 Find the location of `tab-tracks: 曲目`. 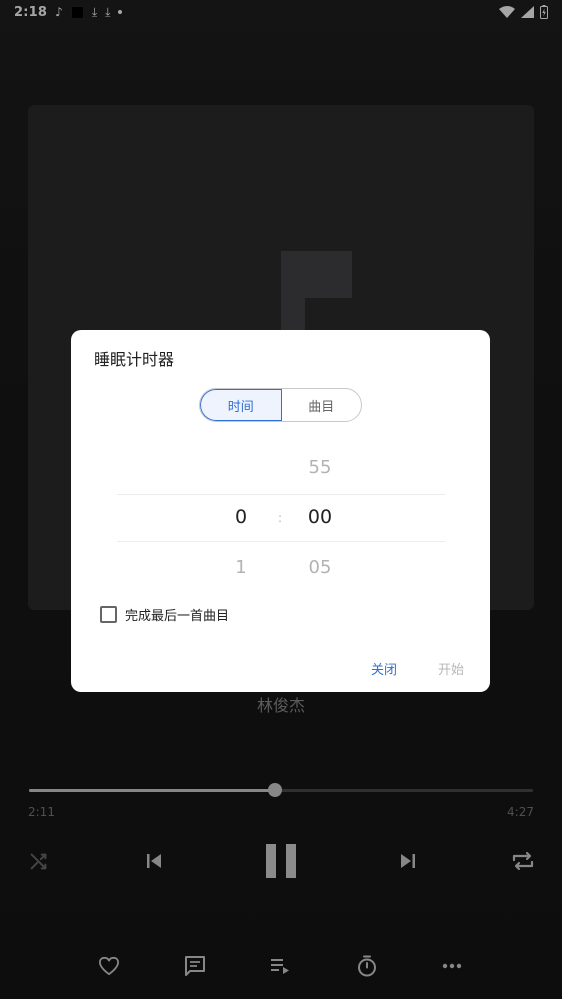

tab-tracks: 曲目 is located at coordinates (322, 405).